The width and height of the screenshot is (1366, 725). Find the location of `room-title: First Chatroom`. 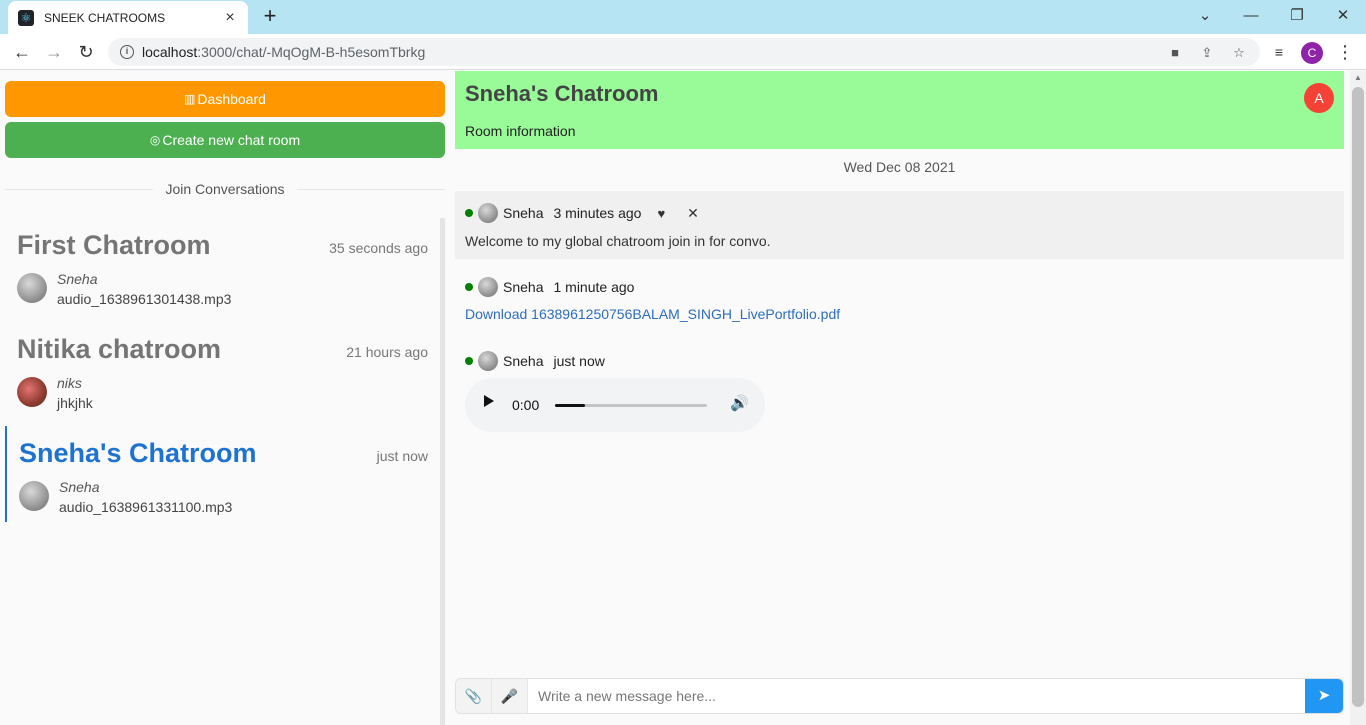

room-title: First Chatroom is located at coordinates (114, 245).